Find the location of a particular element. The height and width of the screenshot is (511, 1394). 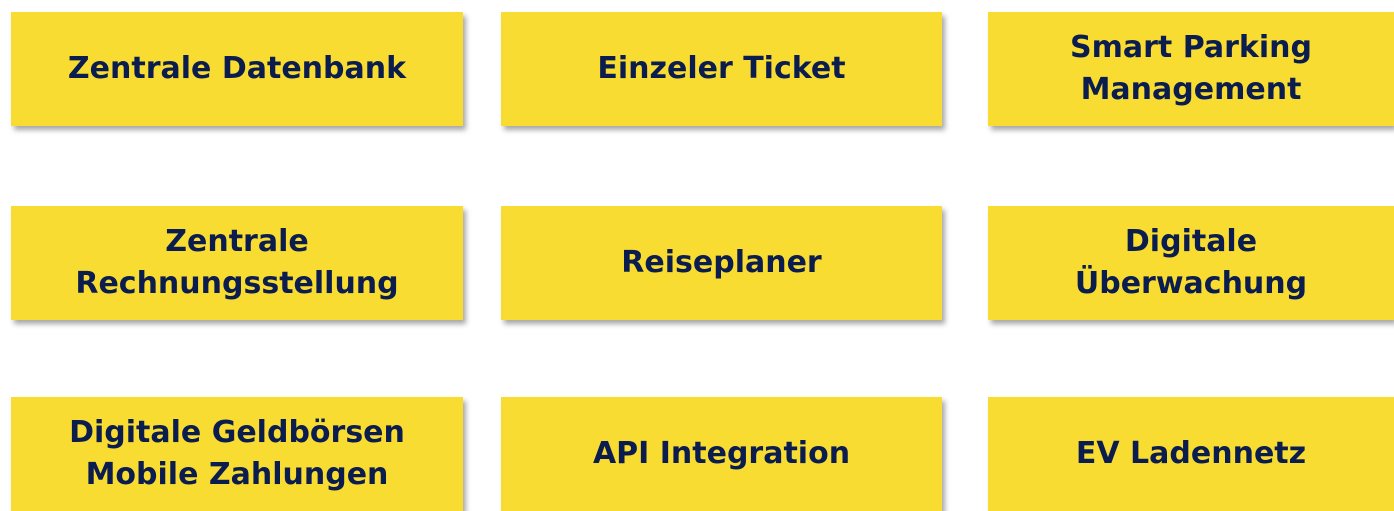

tile-api-integration: API Integration is located at coordinates (721, 454).